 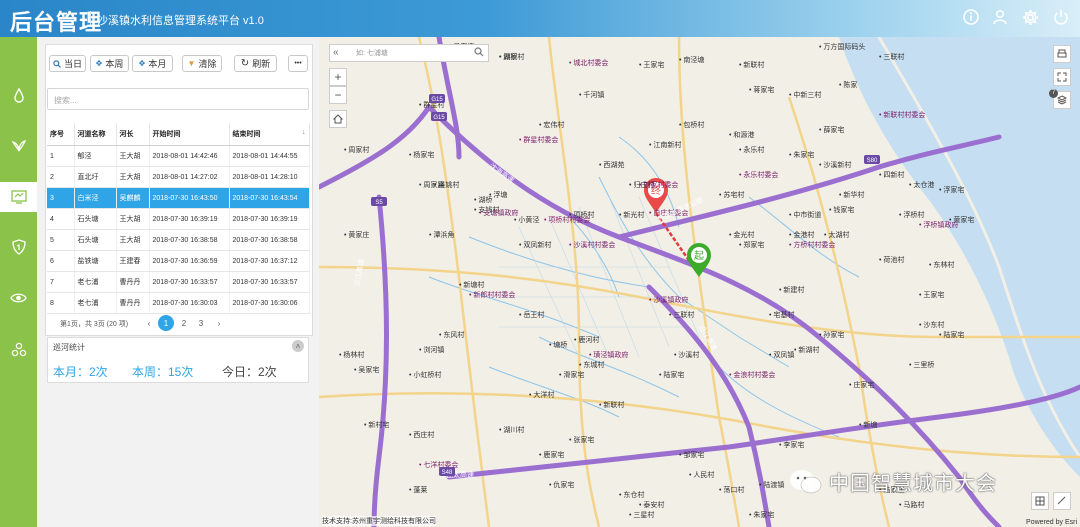 I want to click on col-no-header: 序号, so click(x=61, y=134).